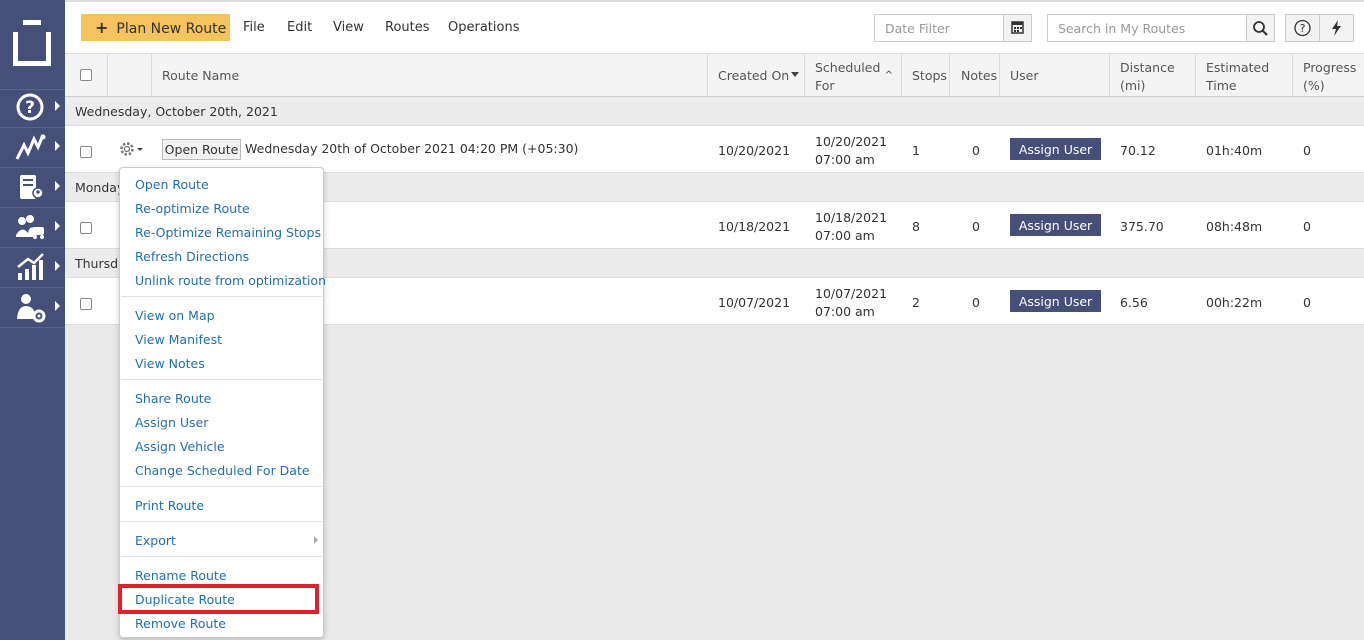  I want to click on menu-file: File, so click(254, 27).